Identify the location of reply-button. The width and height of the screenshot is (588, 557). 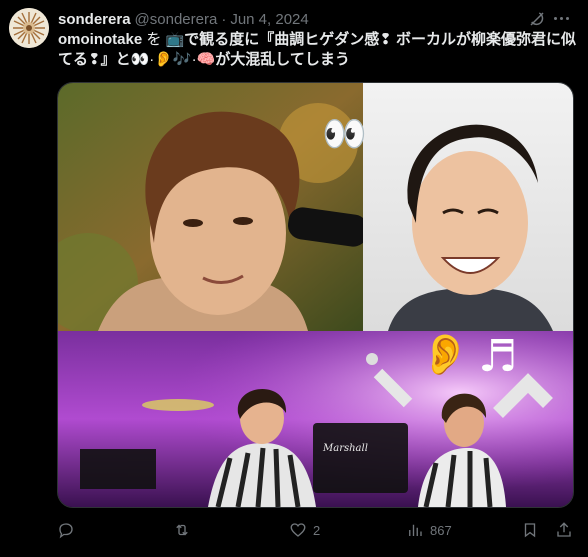
(69, 530).